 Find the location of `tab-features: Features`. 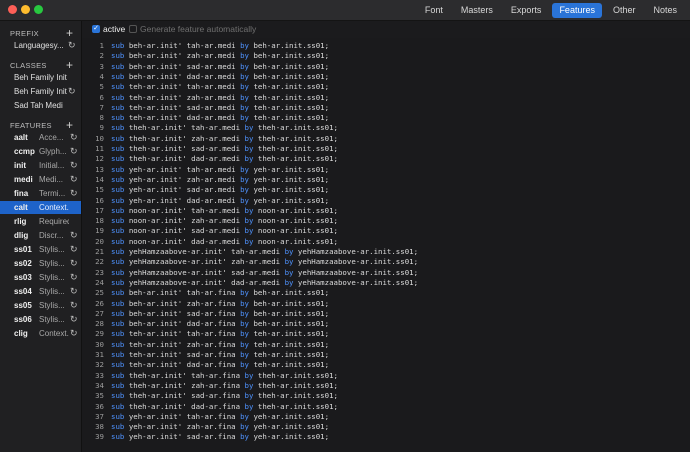

tab-features: Features is located at coordinates (577, 10).